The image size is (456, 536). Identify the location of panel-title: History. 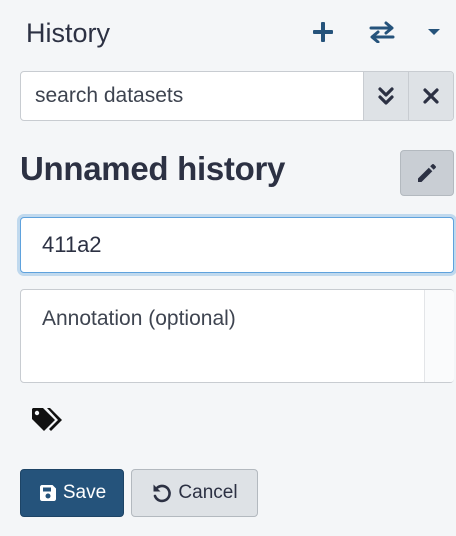
(68, 33).